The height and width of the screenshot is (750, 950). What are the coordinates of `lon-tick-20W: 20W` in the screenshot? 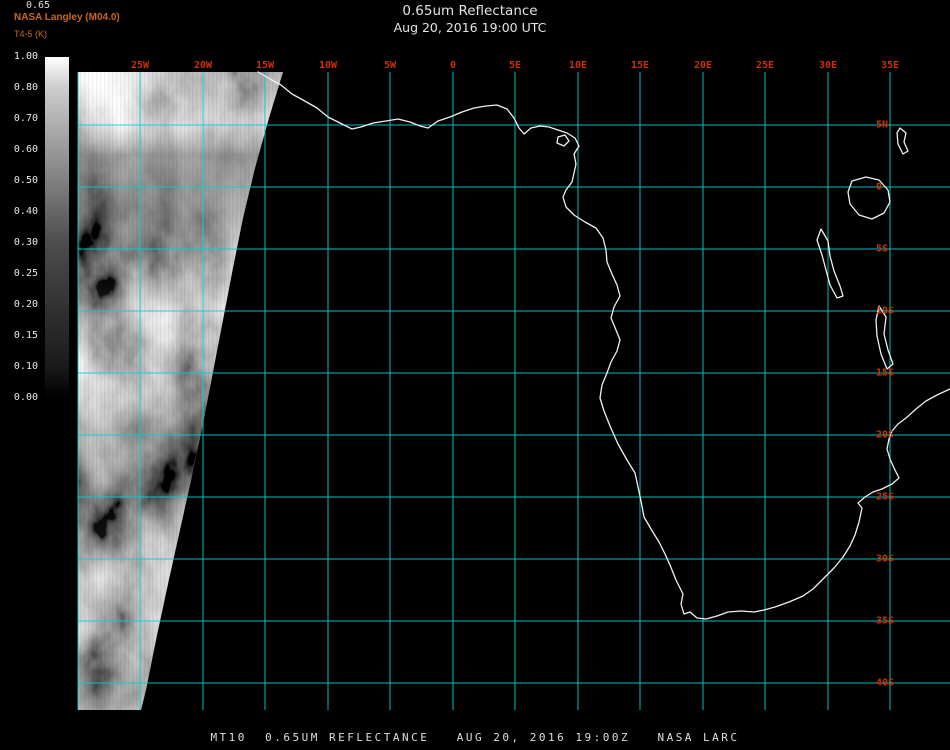 It's located at (203, 65).